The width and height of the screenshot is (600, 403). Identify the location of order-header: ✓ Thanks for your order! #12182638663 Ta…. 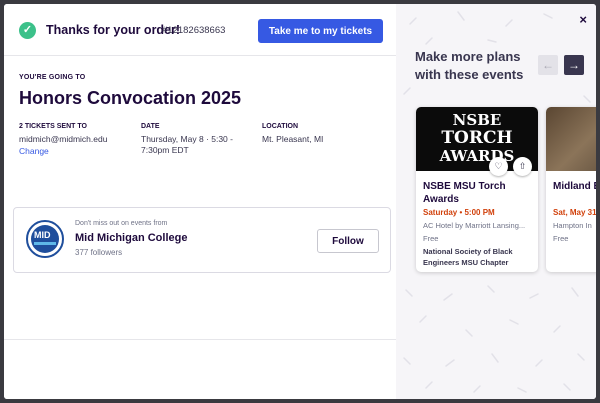
(200, 30).